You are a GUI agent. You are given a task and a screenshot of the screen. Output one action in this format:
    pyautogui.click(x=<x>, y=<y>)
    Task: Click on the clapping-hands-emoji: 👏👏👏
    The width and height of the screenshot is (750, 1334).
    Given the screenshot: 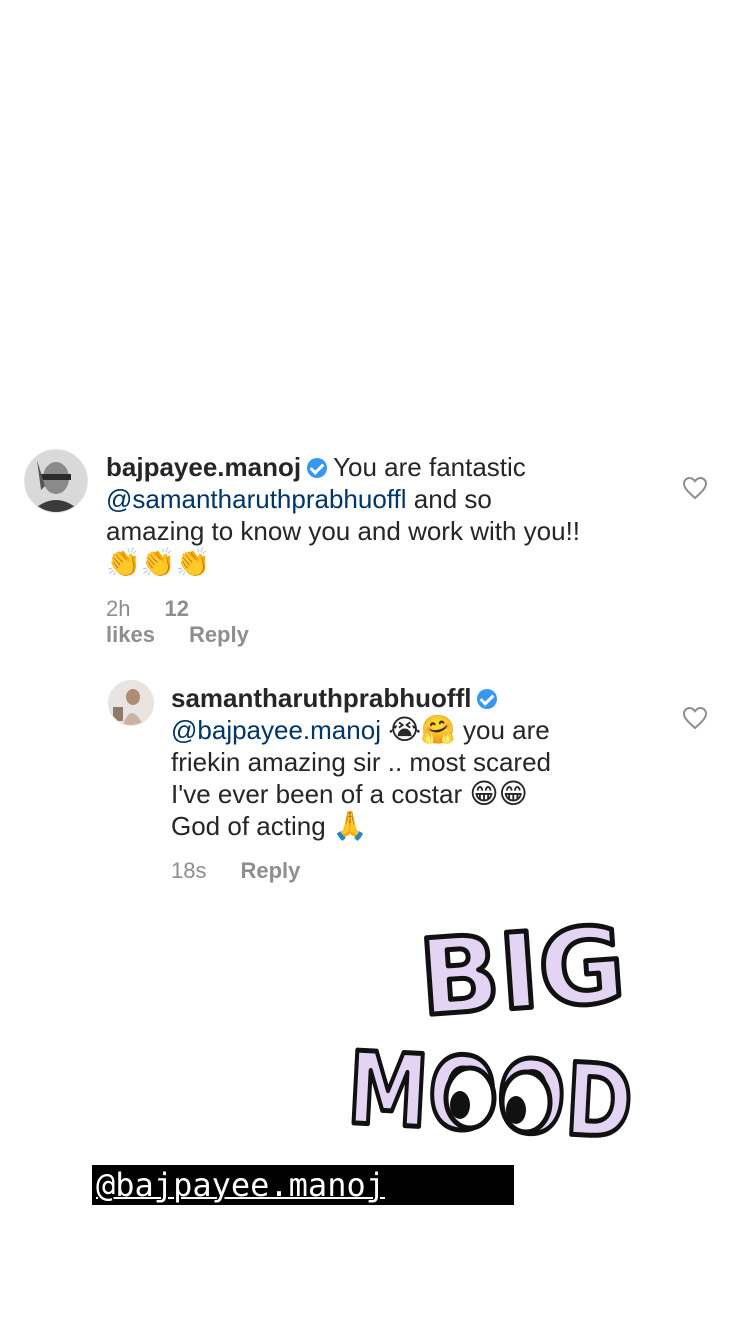 What is the action you would take?
    pyautogui.click(x=158, y=562)
    